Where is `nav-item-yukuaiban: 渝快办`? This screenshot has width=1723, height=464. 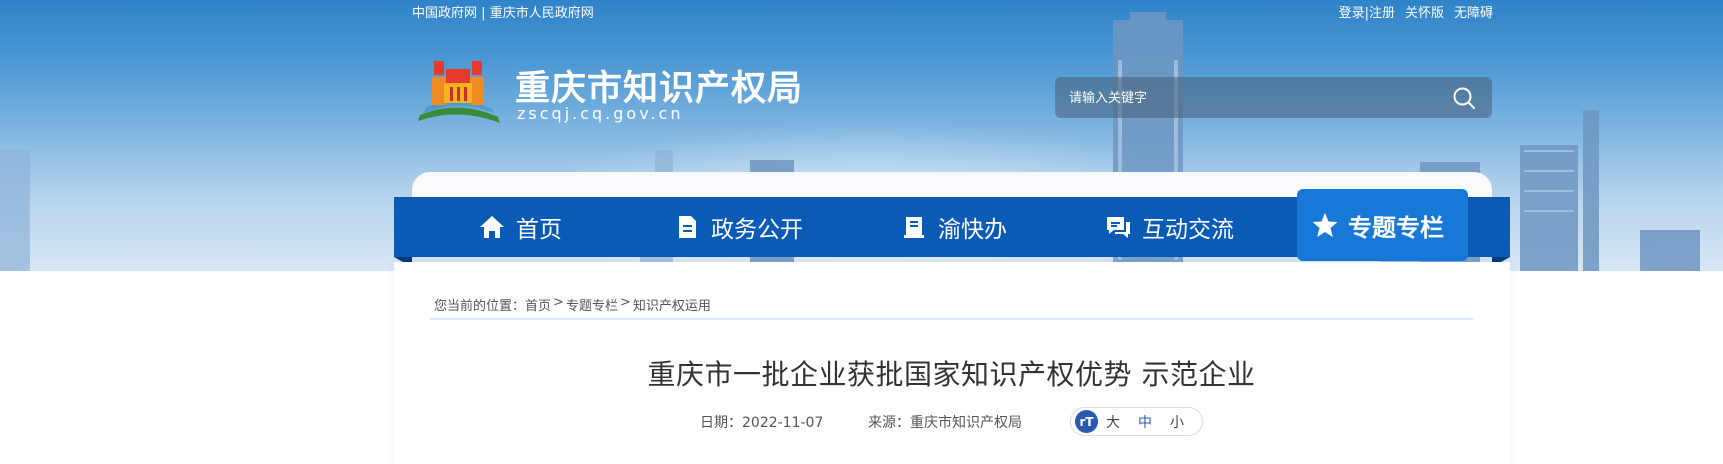
nav-item-yukuaiban: 渝快办 is located at coordinates (953, 227).